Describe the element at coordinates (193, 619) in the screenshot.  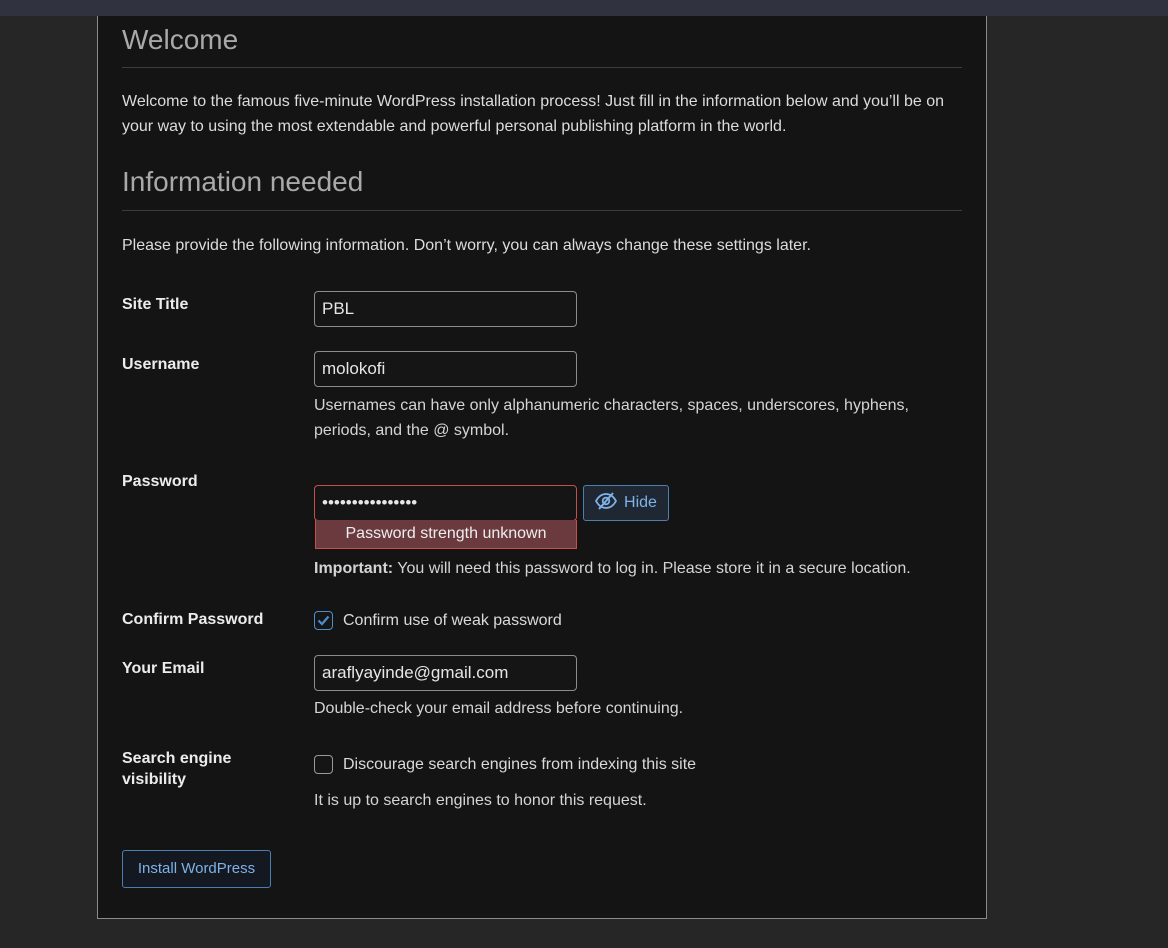
I see `confirm-password-label: Confirm Password` at that location.